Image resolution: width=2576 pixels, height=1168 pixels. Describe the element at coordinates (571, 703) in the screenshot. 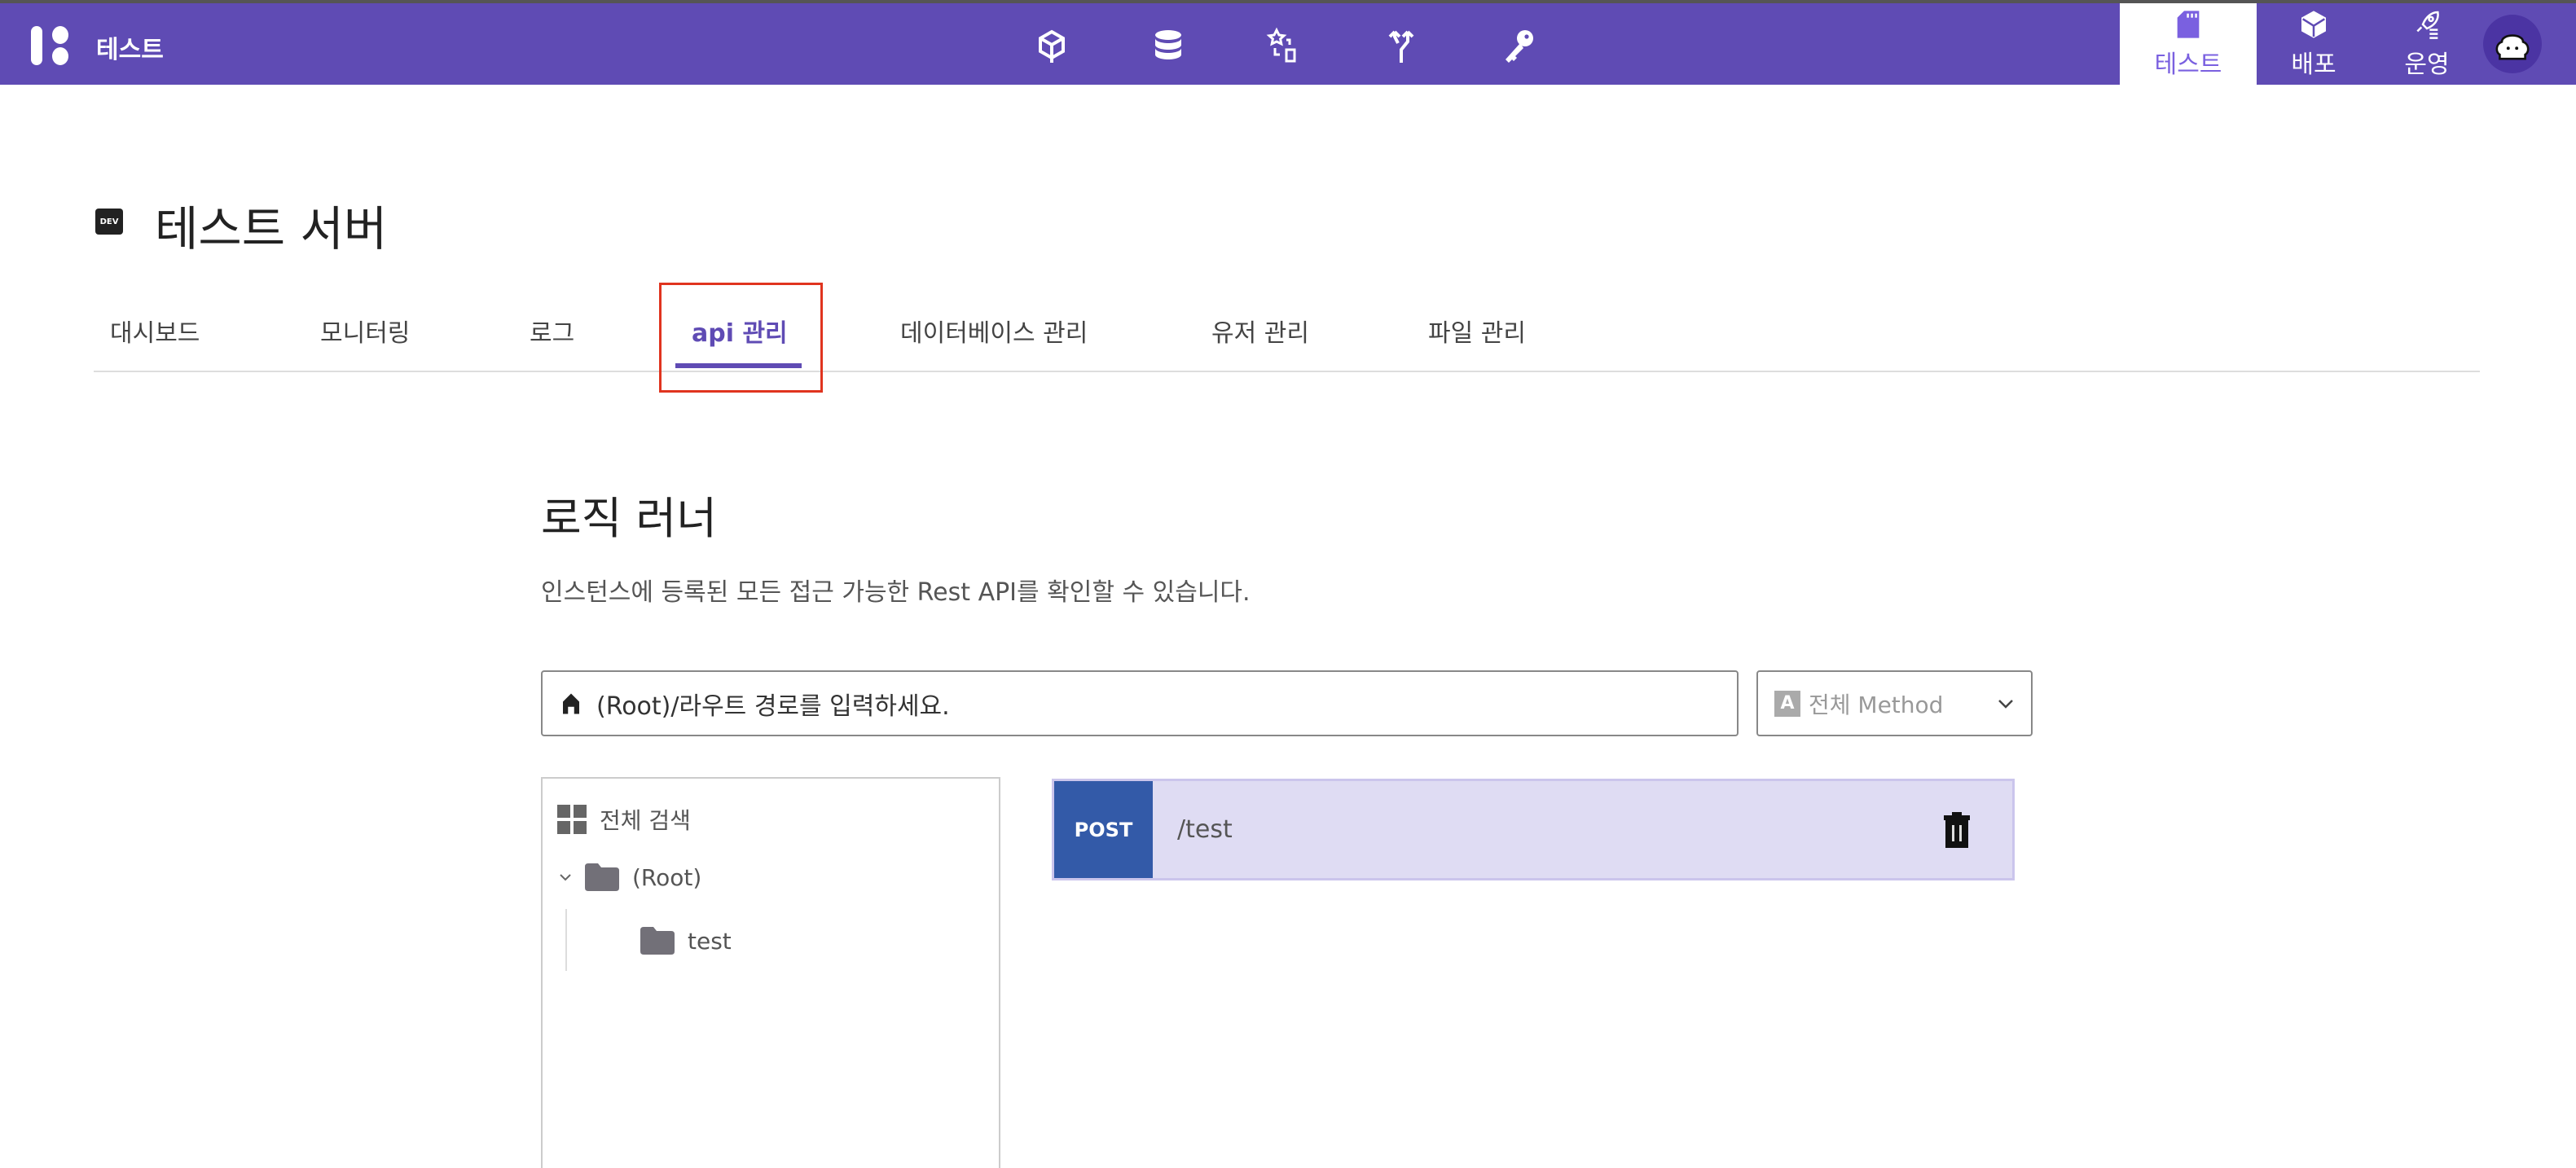

I see `home-icon` at that location.